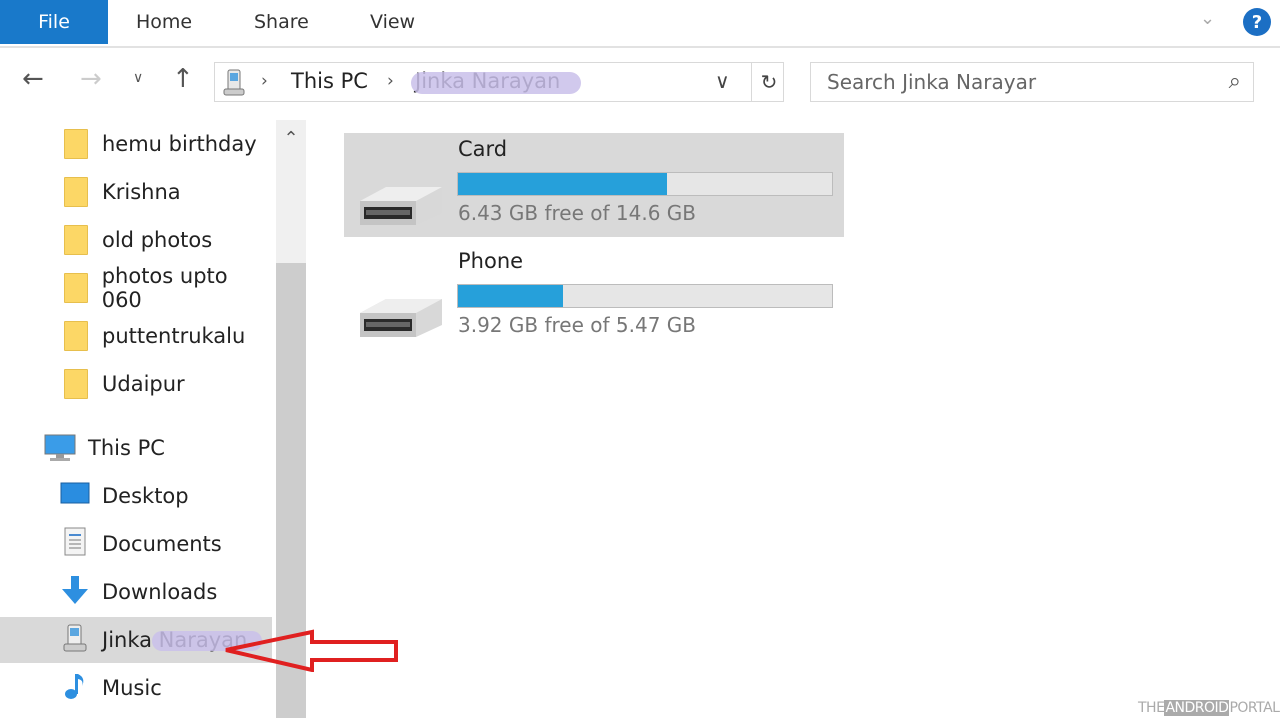 This screenshot has height=720, width=1280. Describe the element at coordinates (1151, 708) in the screenshot. I see `watermark-text: THE` at that location.